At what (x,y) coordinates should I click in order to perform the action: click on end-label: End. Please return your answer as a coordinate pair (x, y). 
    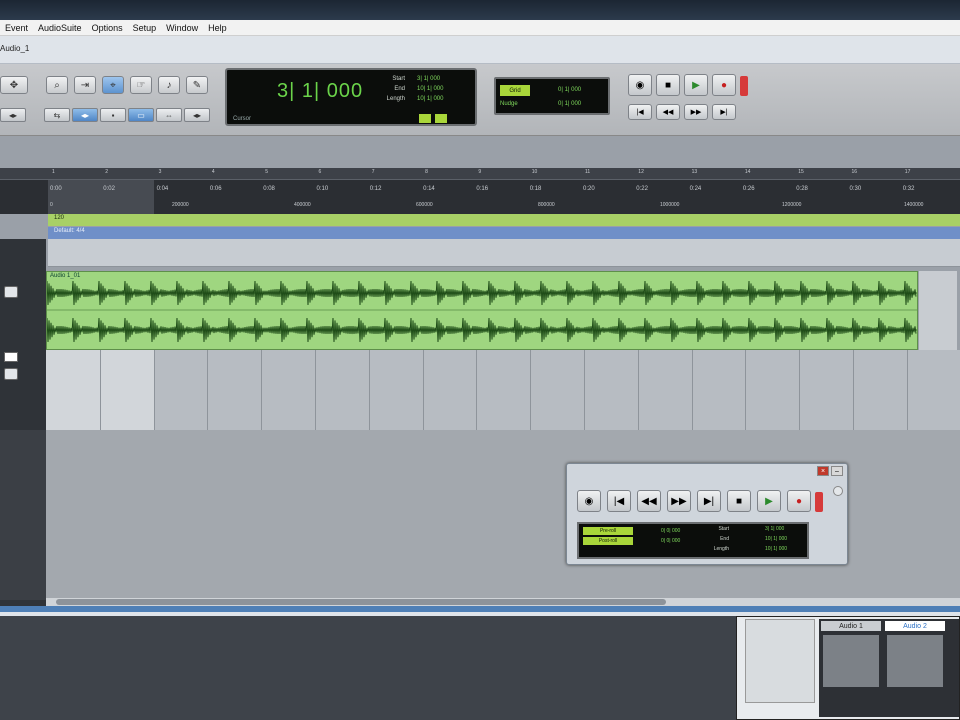
    Looking at the image, I should click on (399, 89).